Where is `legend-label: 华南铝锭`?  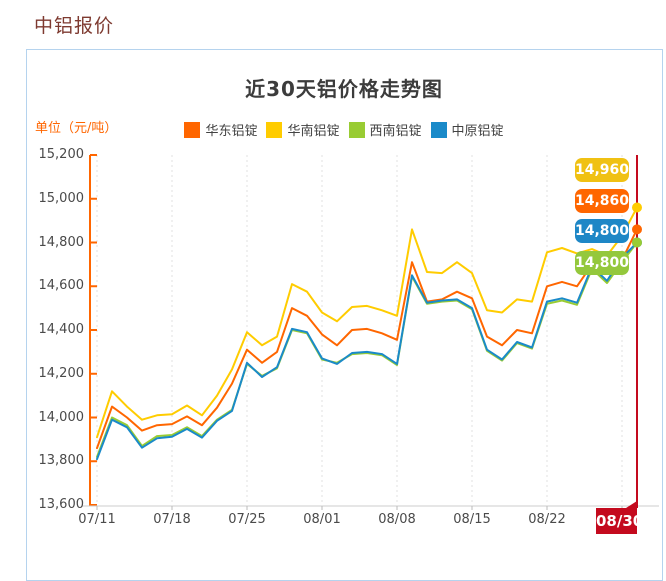
legend-label: 华南铝锭 is located at coordinates (313, 131).